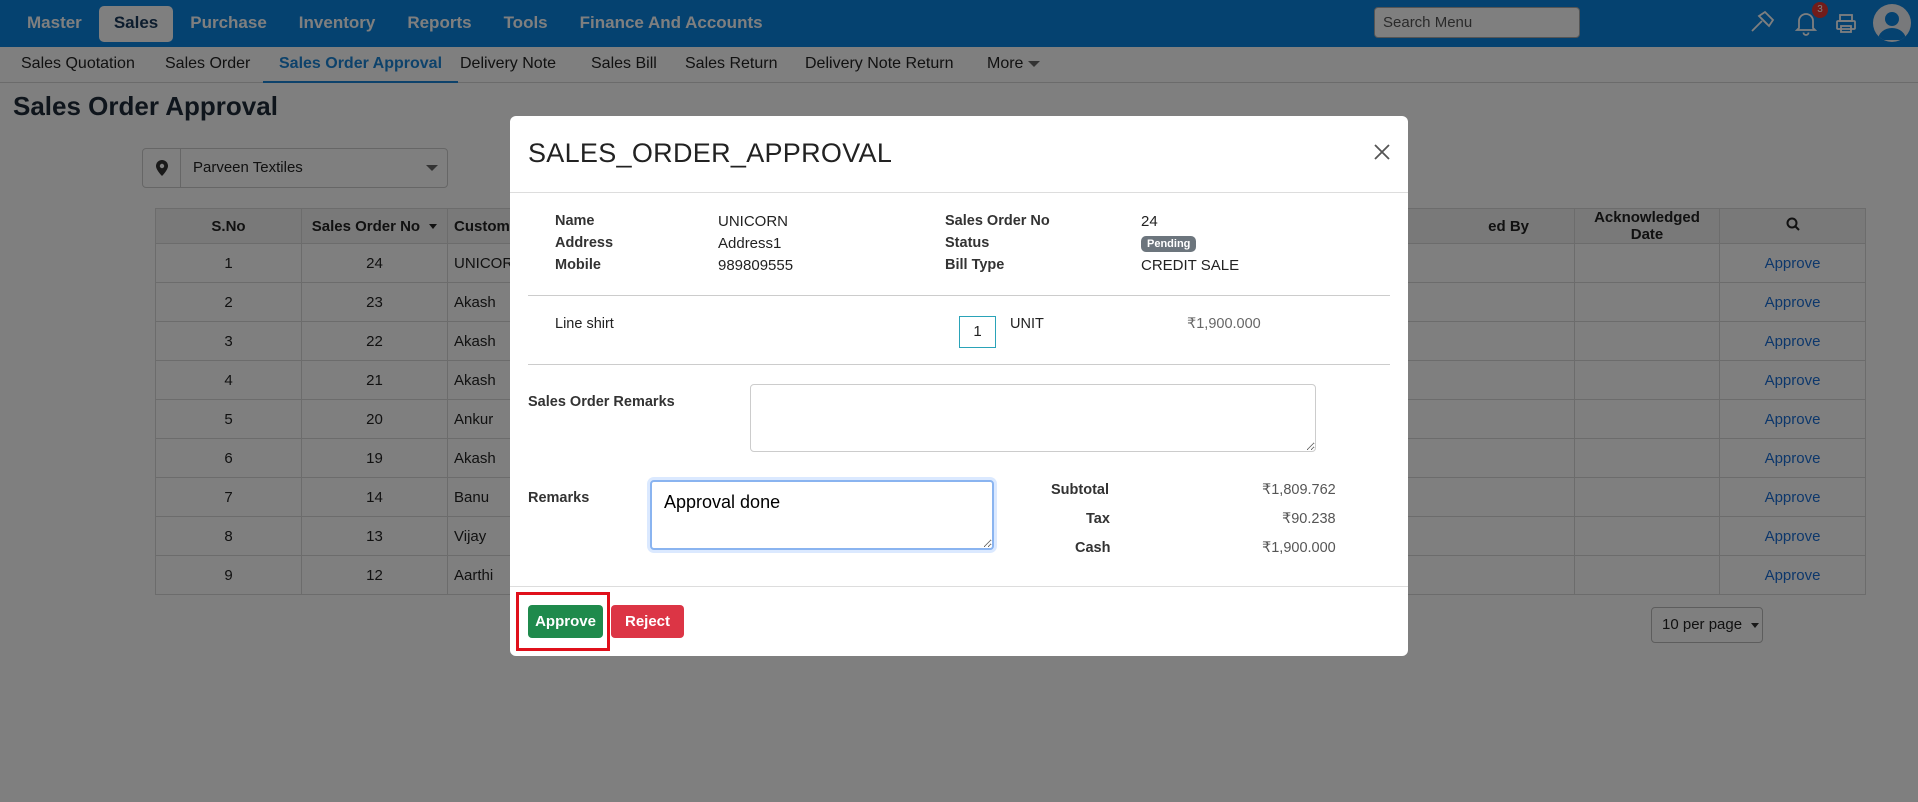 This screenshot has width=1918, height=802. I want to click on sales-order-remarks-textarea, so click(1033, 418).